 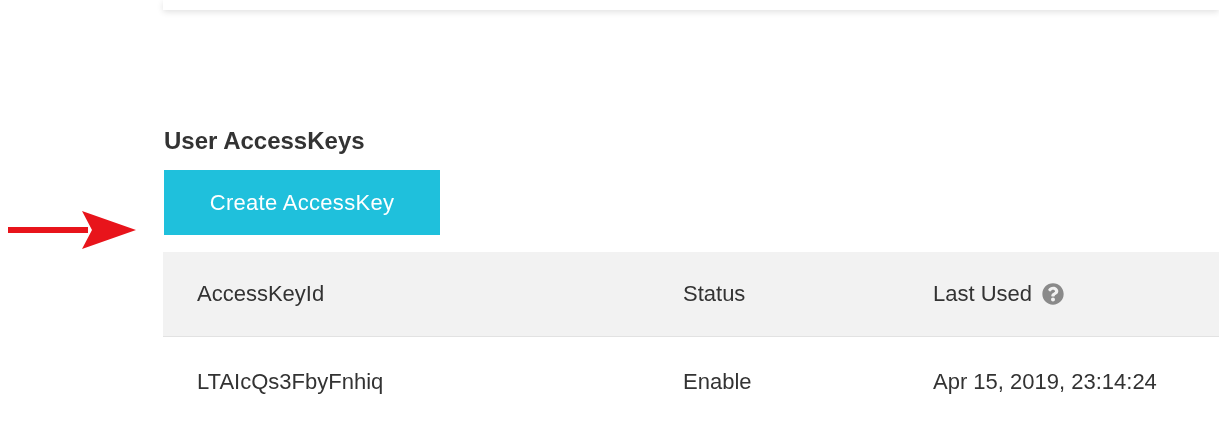 What do you see at coordinates (717, 382) in the screenshot?
I see `table-cell: Enable` at bounding box center [717, 382].